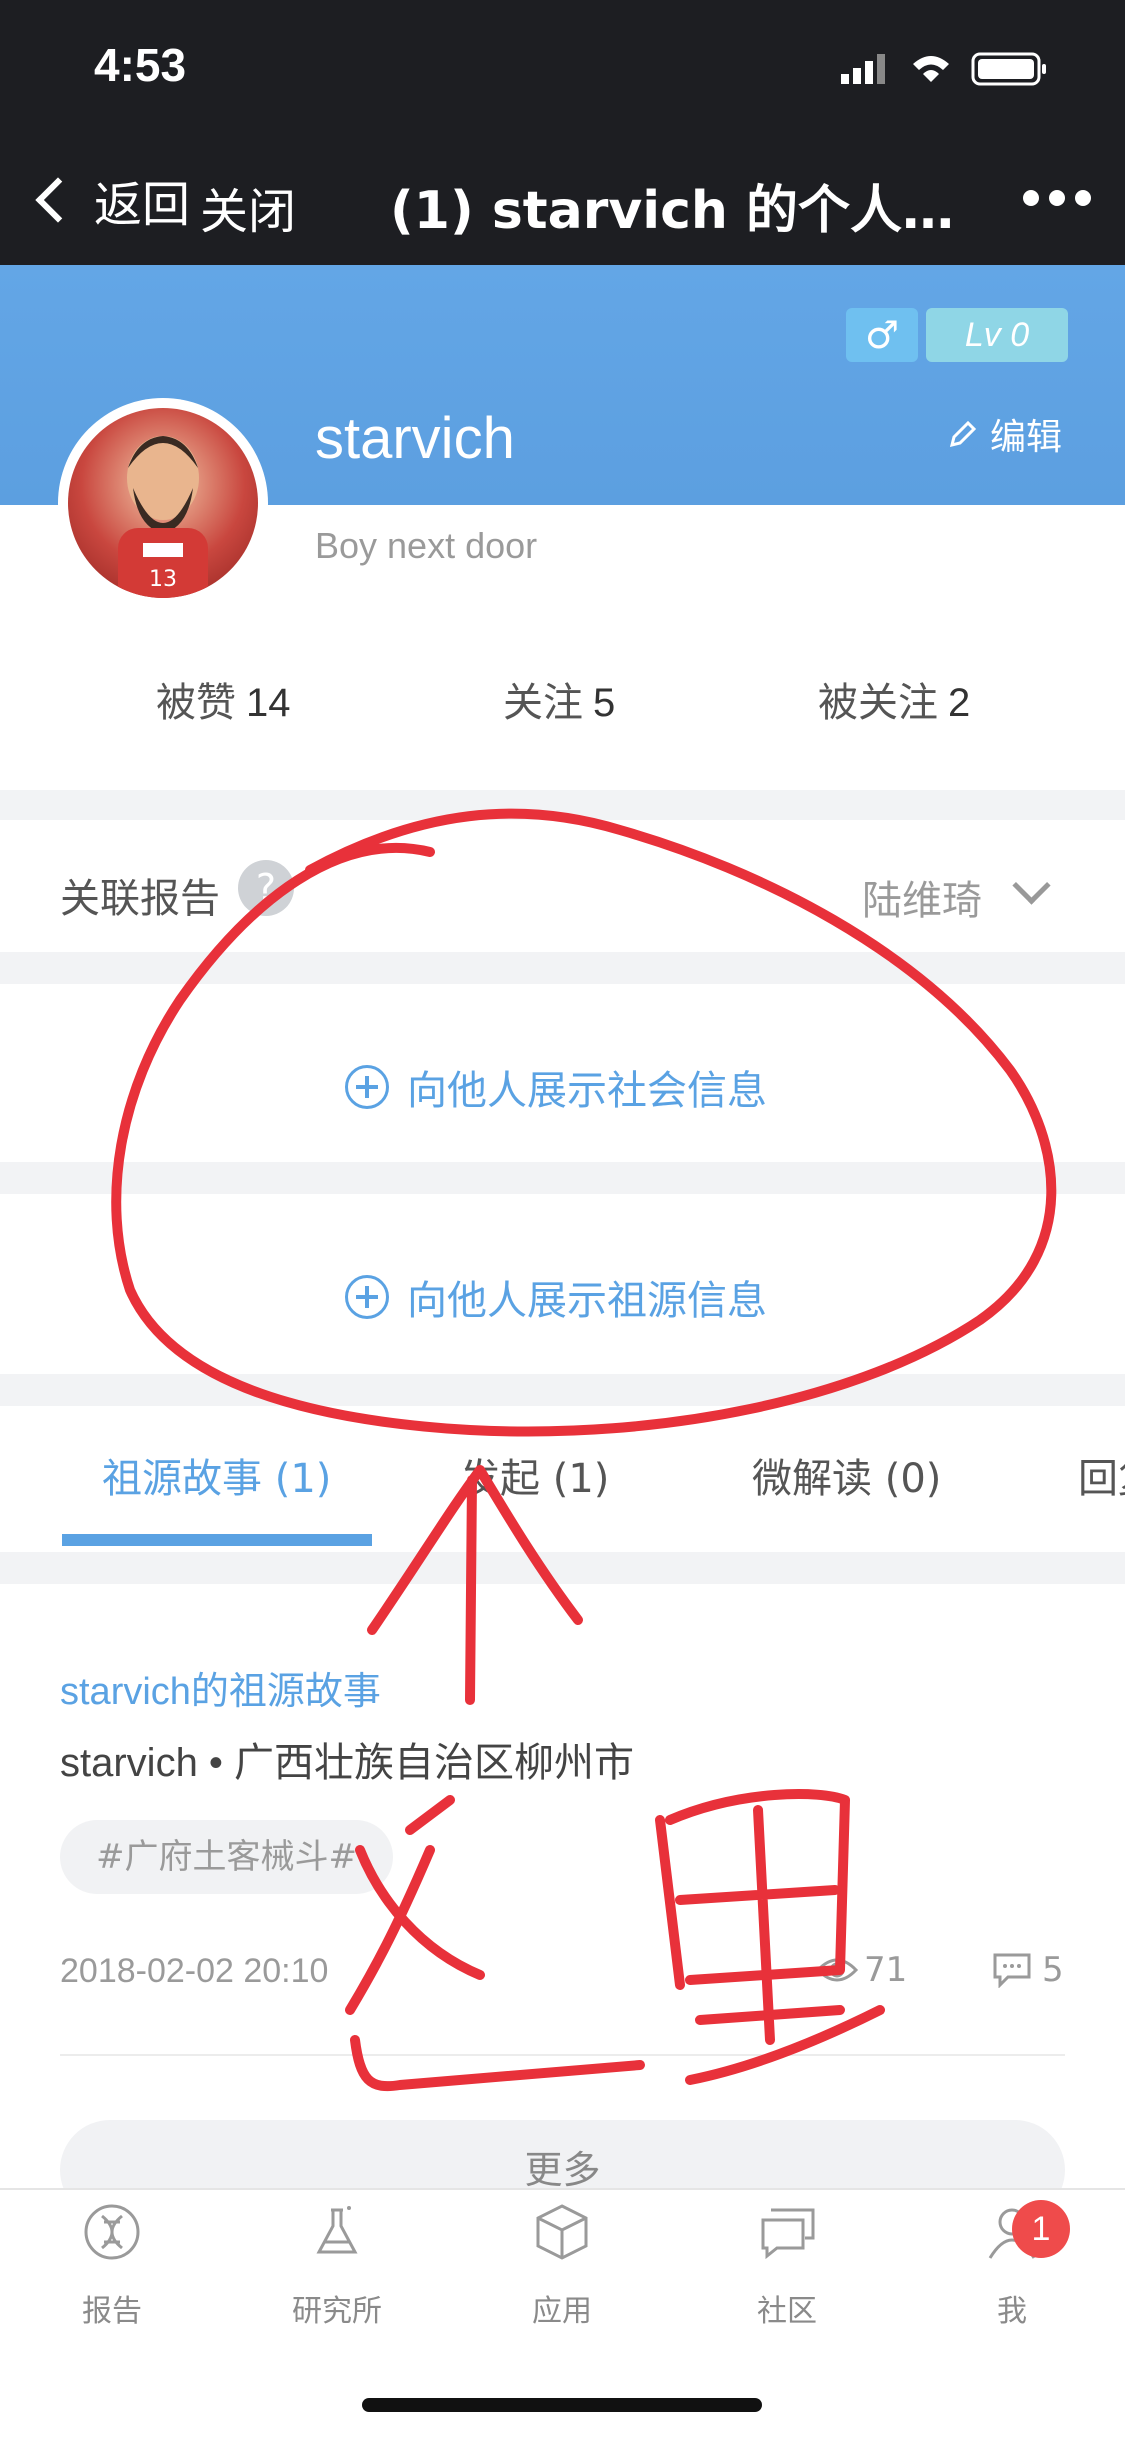 The image size is (1125, 2438). What do you see at coordinates (495, 1943) in the screenshot?
I see `annotation-char-zhe` at bounding box center [495, 1943].